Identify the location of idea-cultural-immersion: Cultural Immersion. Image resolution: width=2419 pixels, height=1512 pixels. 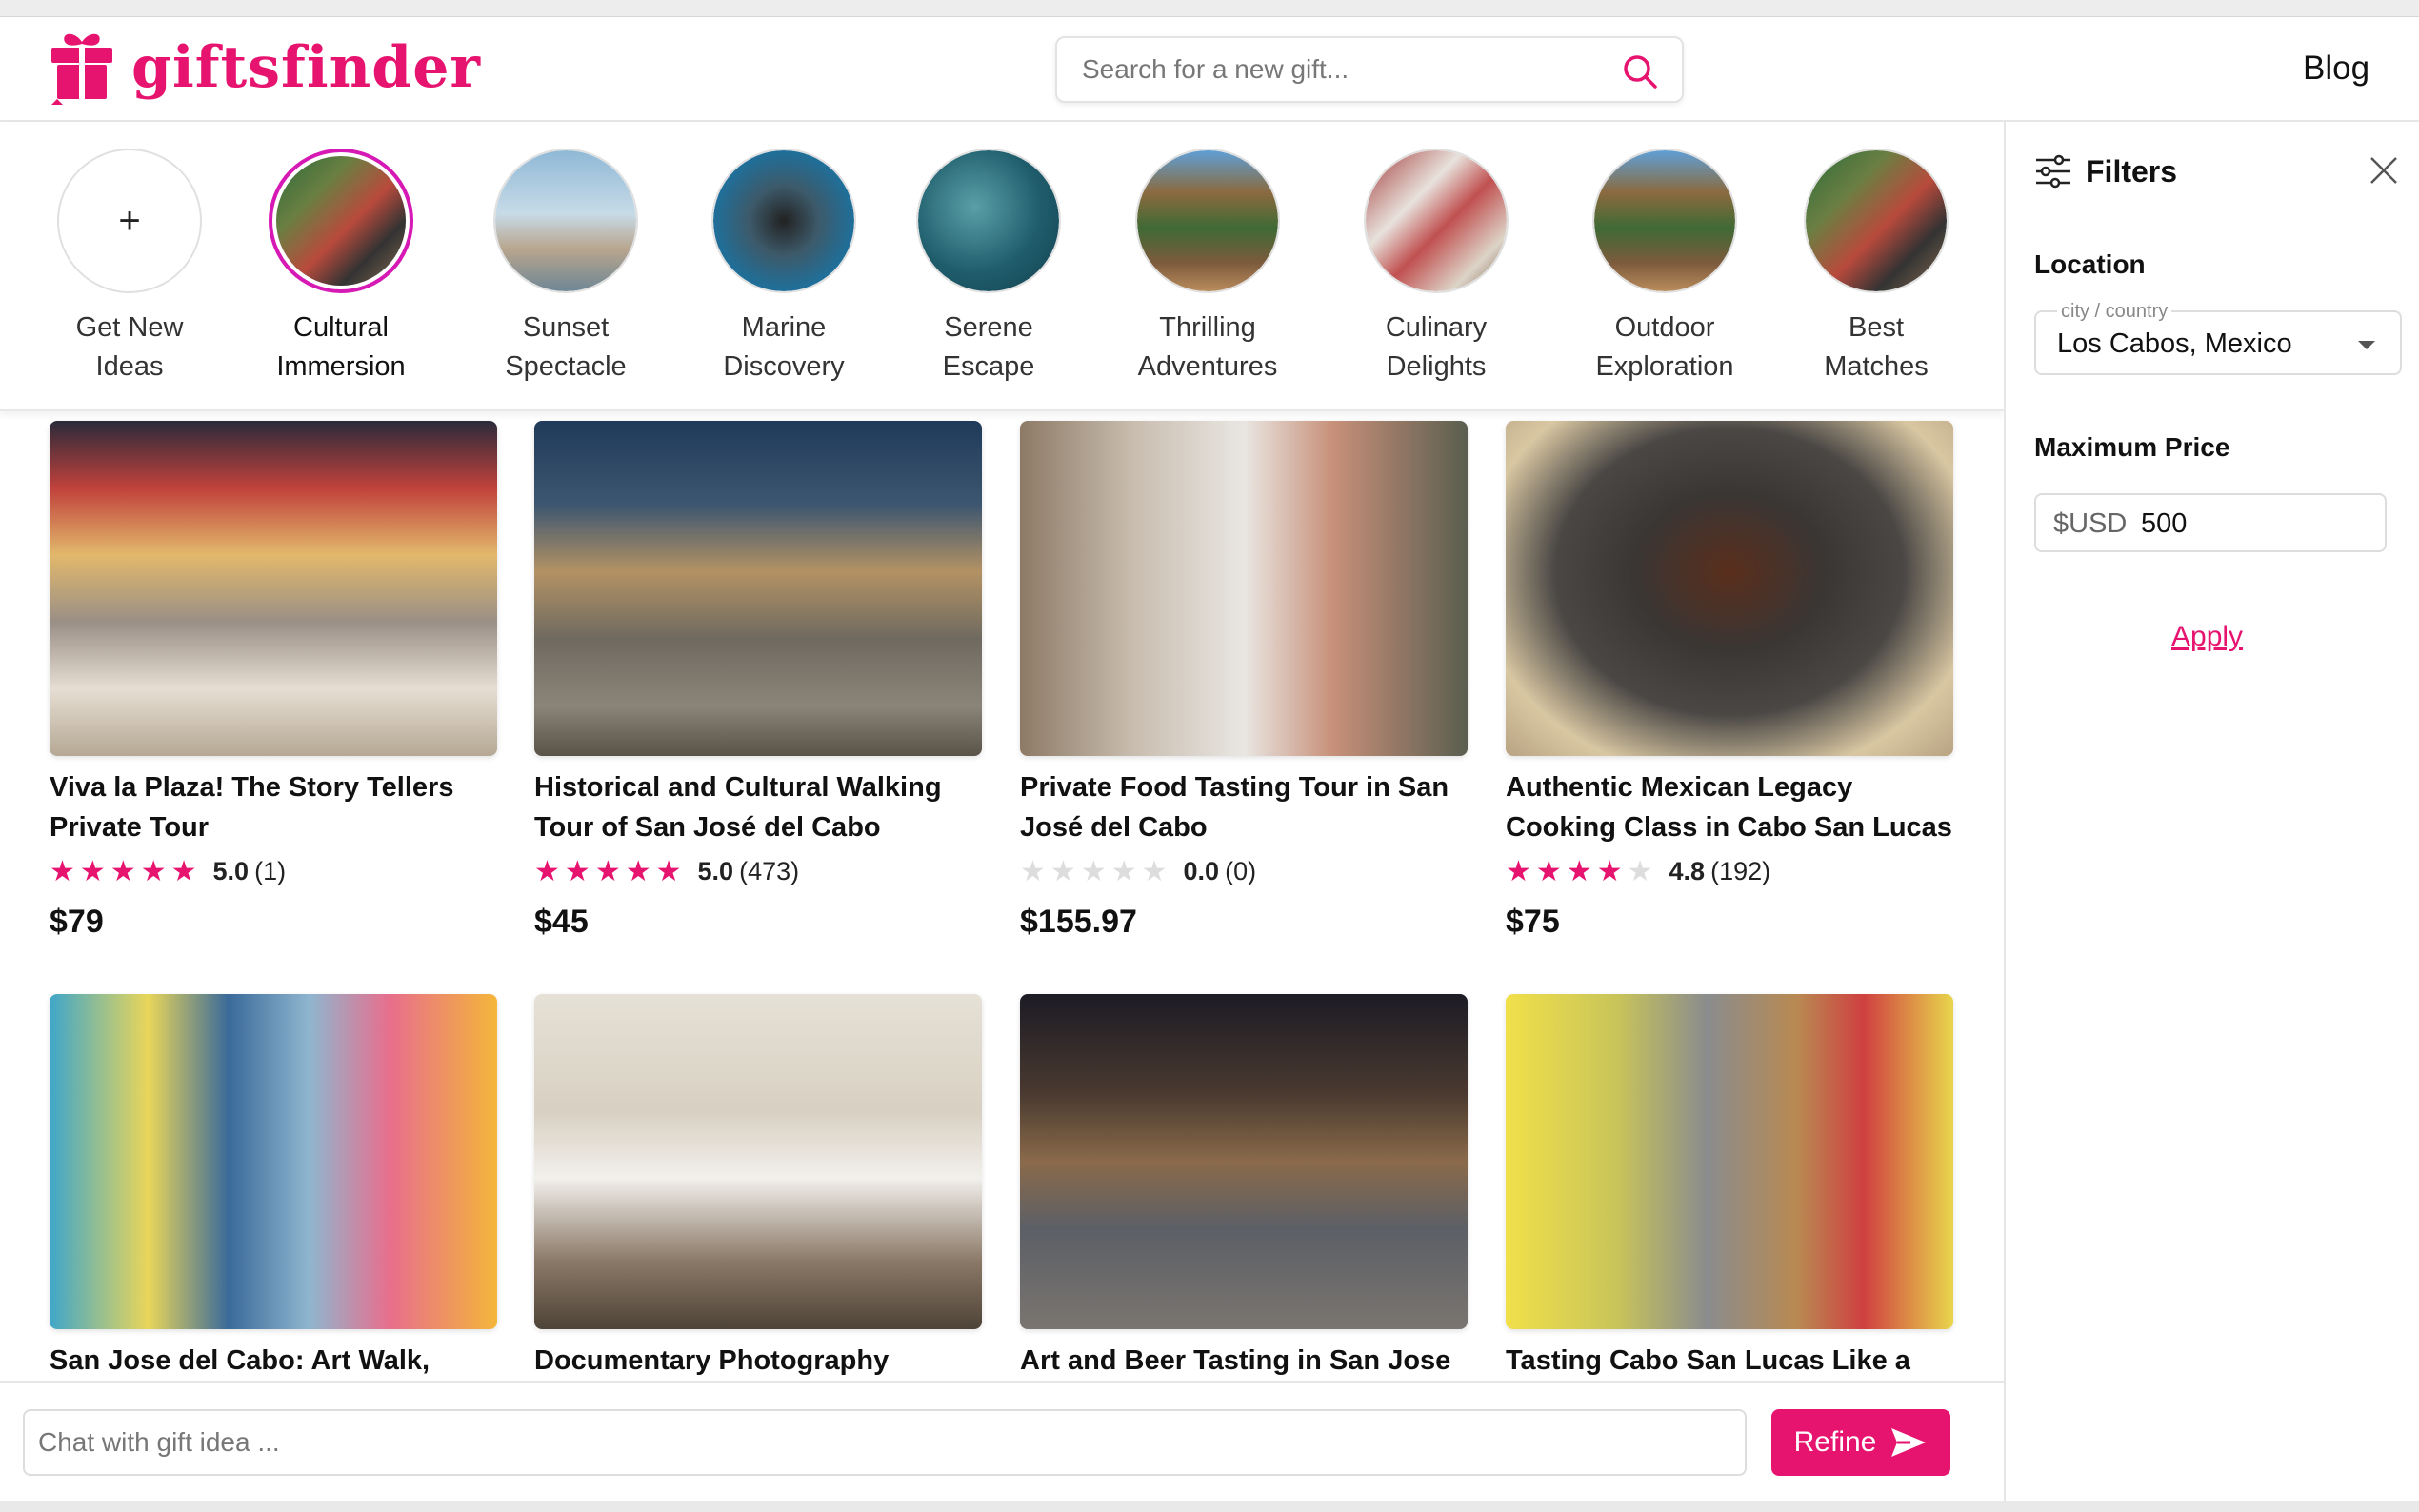
(341, 268).